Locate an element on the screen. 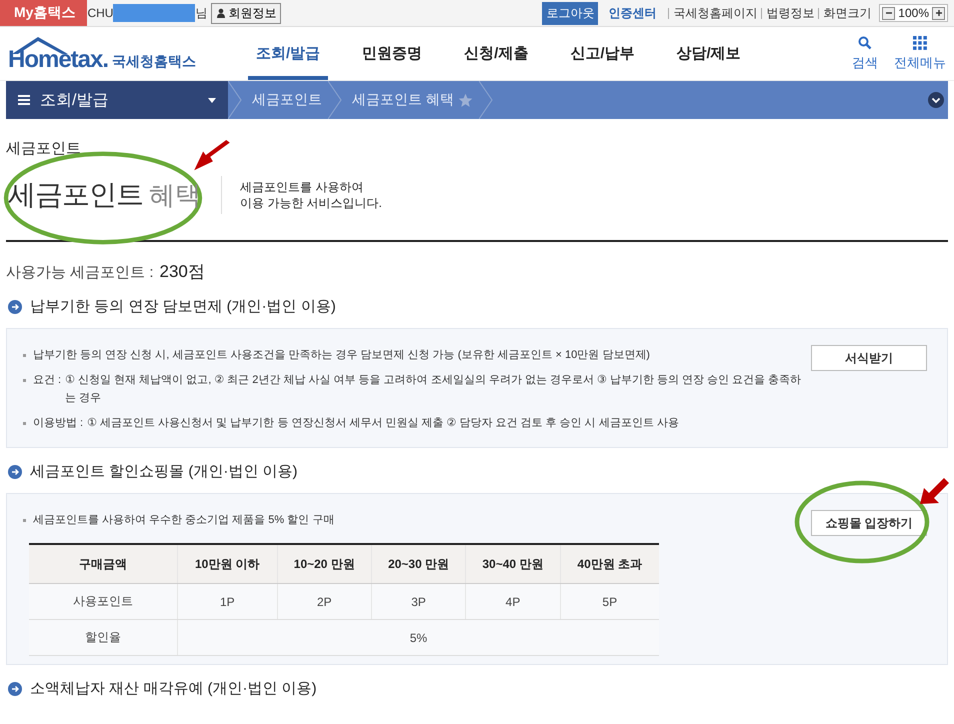 The height and width of the screenshot is (724, 954). description-text: 세금포인트를 사용하여 is located at coordinates (302, 187).